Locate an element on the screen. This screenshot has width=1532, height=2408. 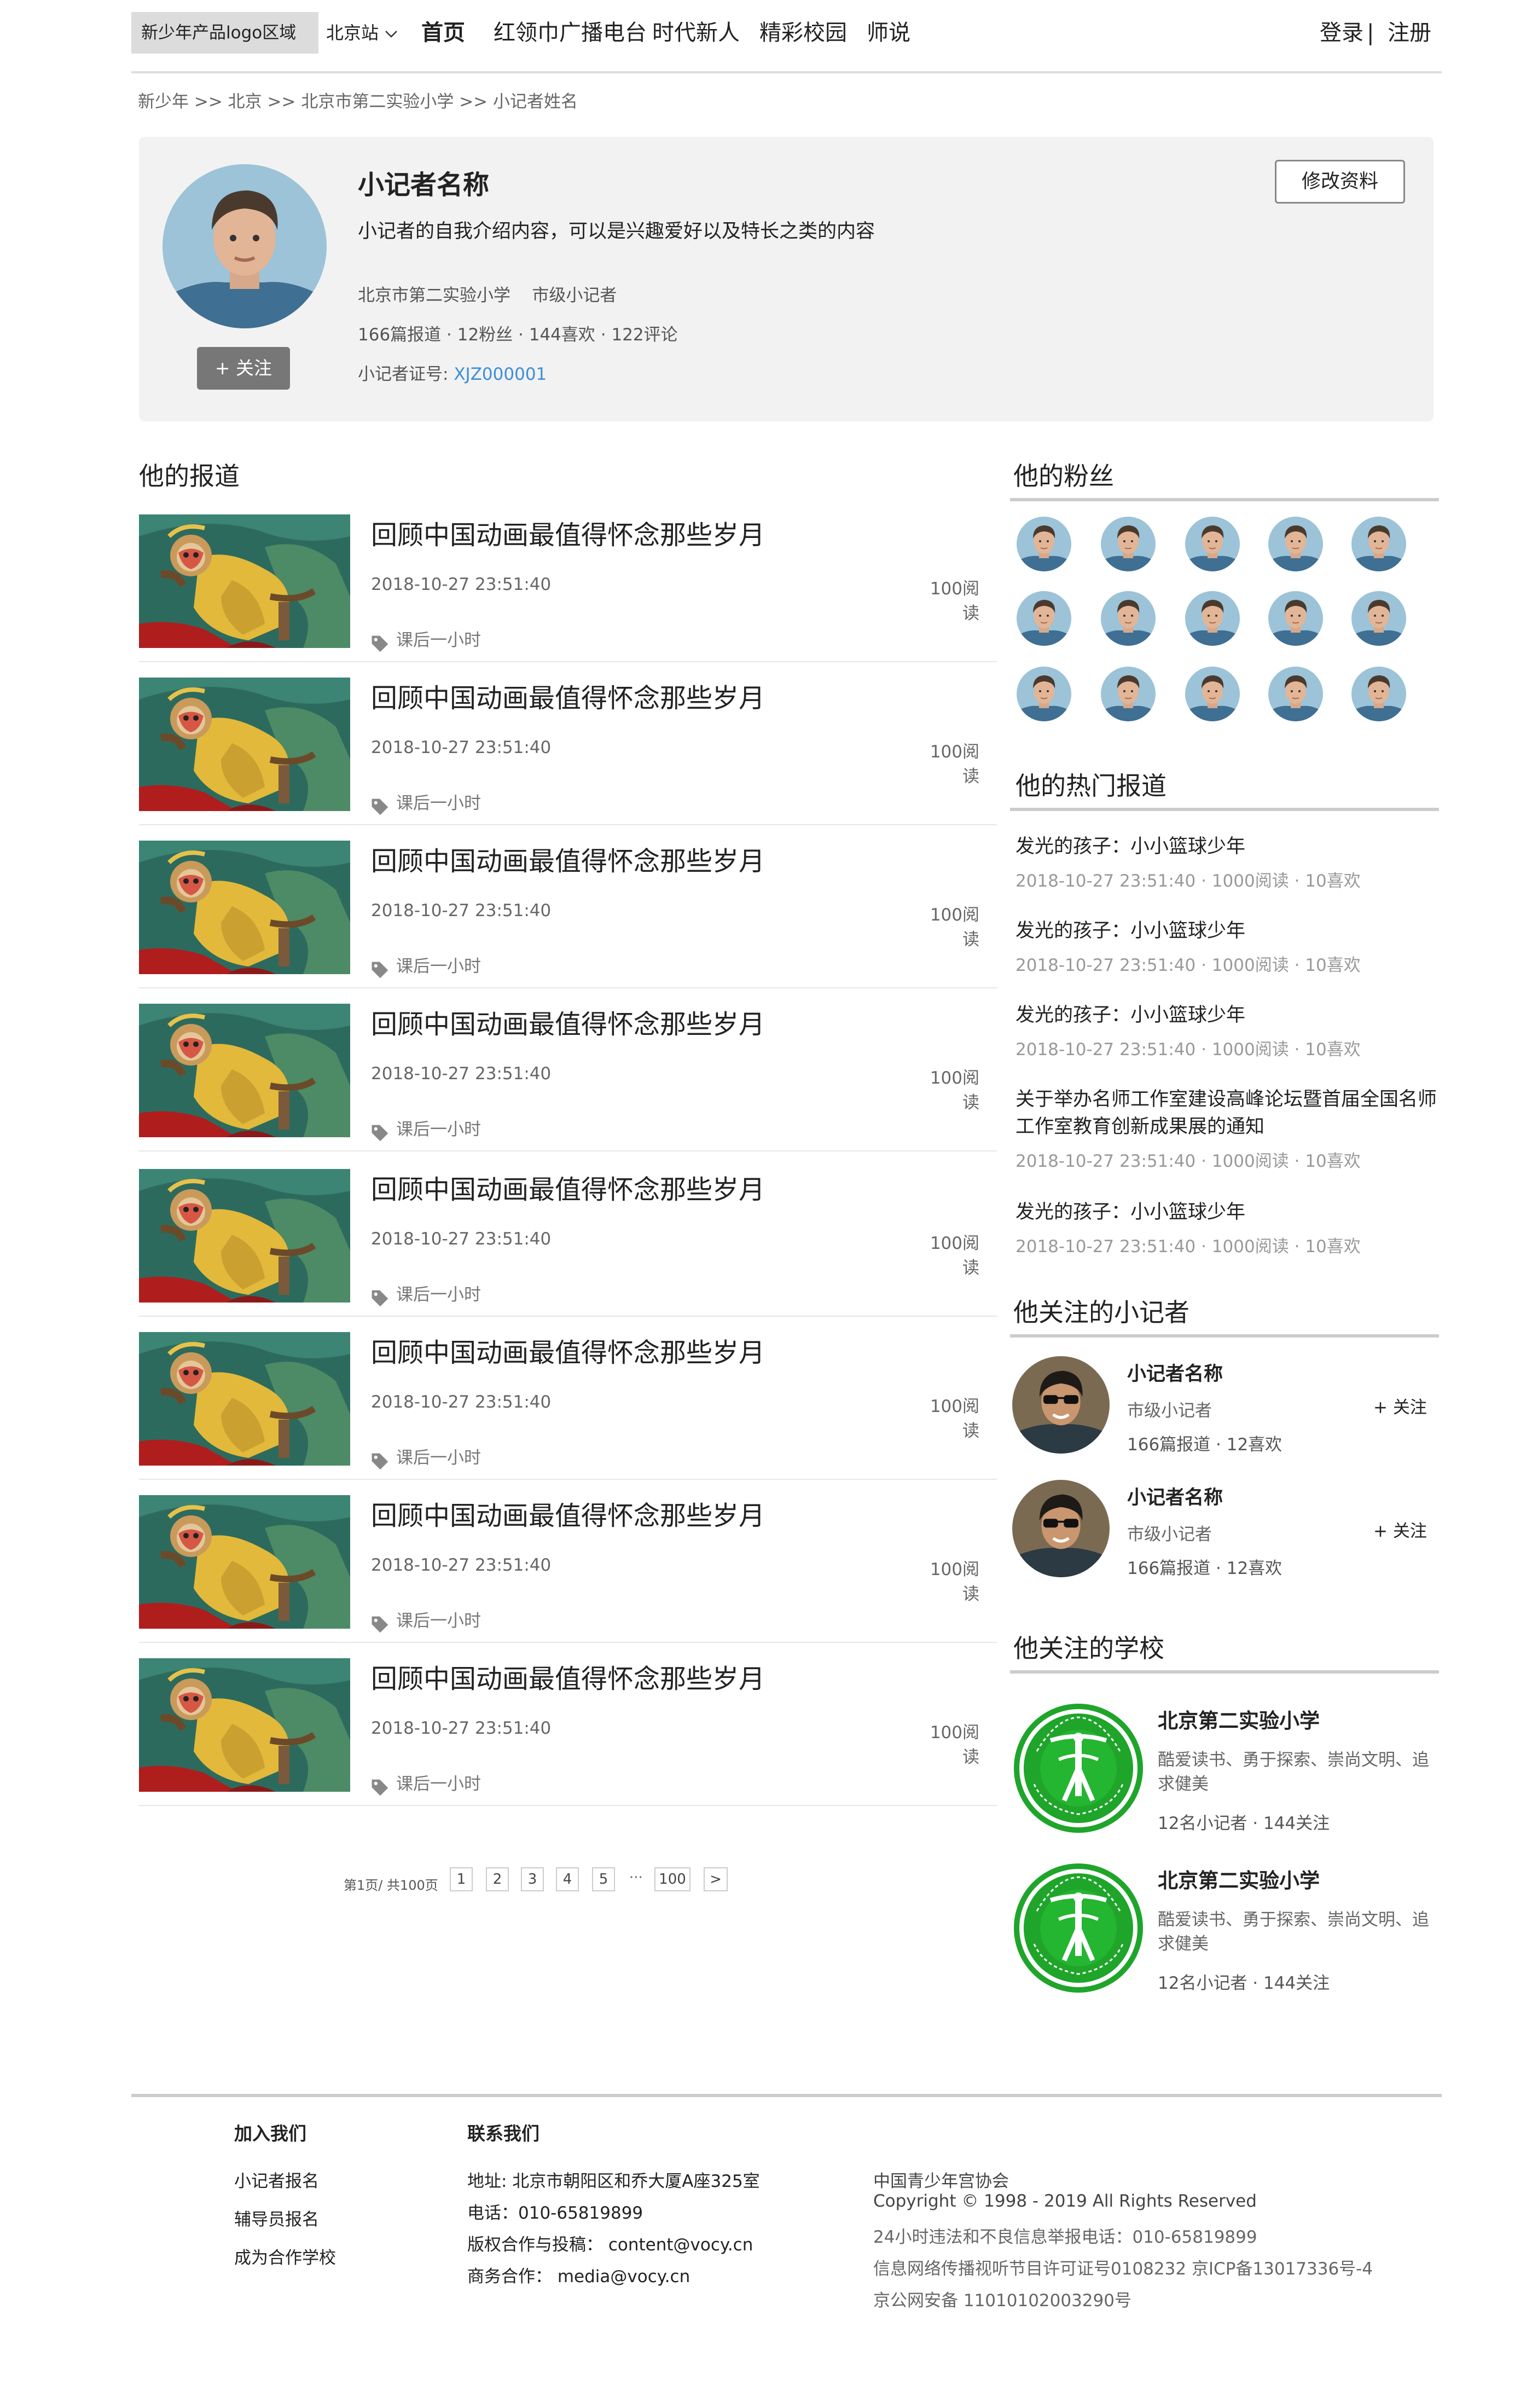
footer-business-email: 商务合作： media@vocy.cn is located at coordinates (578, 2274).